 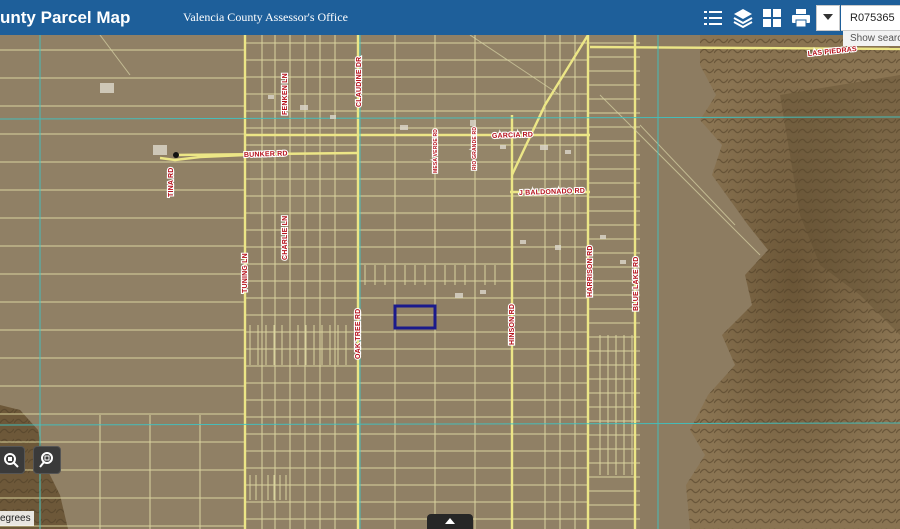 I want to click on road-label-hinson-rd: HINSON RD, so click(x=512, y=324).